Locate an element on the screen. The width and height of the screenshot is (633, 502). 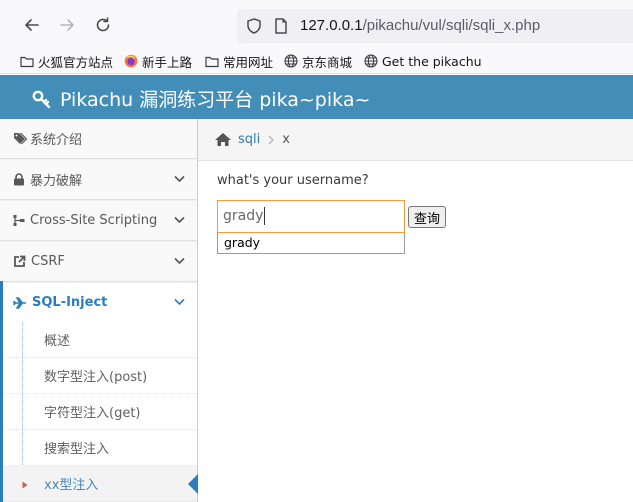
browser-toolbar: 127.0.0.1/pikachu/vul/sqli/sqli_x.php is located at coordinates (316, 24).